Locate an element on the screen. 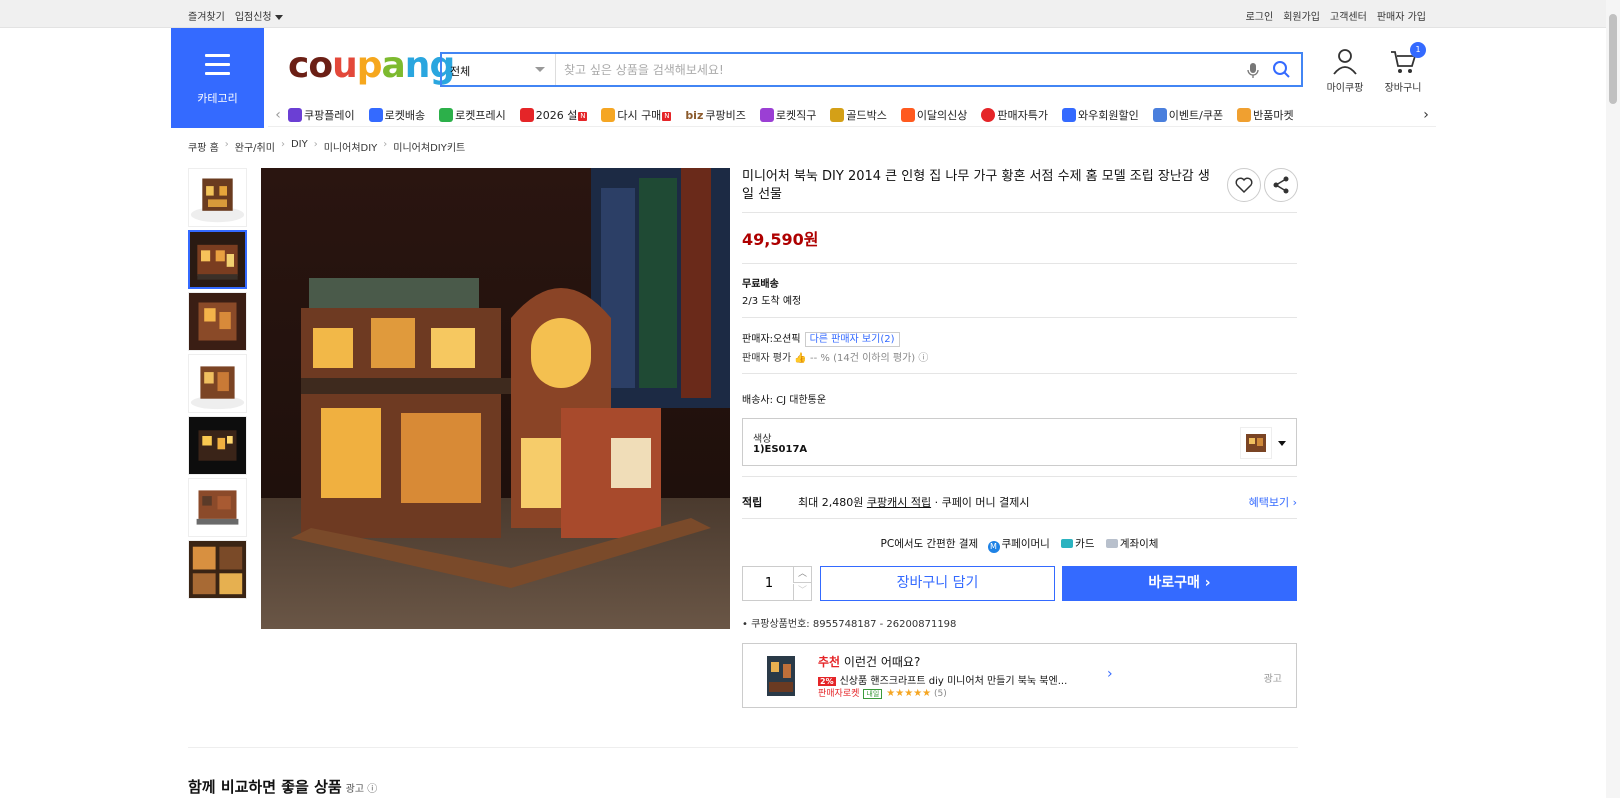 This screenshot has width=1620, height=798. thumbs-up-icon: 👍 is located at coordinates (800, 358).